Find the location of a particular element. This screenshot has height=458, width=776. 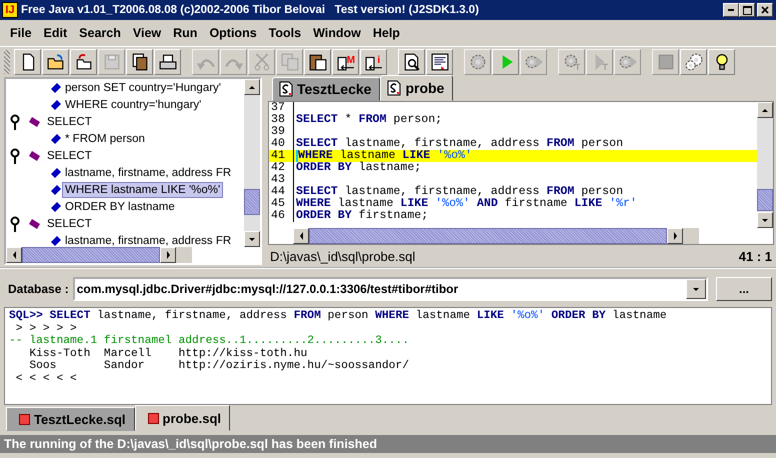

clipboard-icon is located at coordinates (317, 62).